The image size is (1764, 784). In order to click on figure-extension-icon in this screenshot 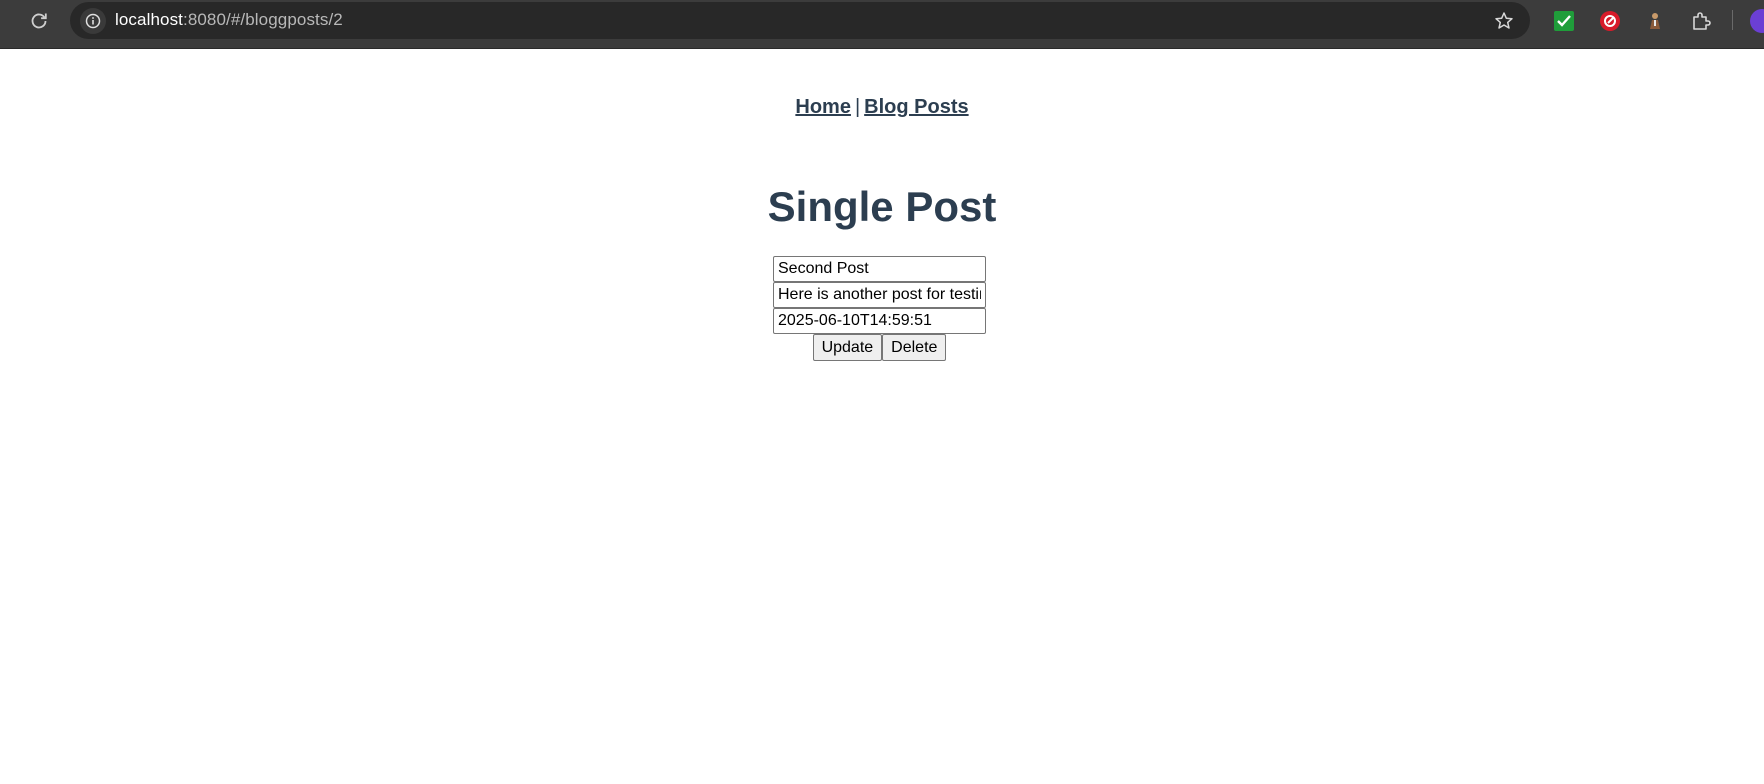, I will do `click(1655, 21)`.